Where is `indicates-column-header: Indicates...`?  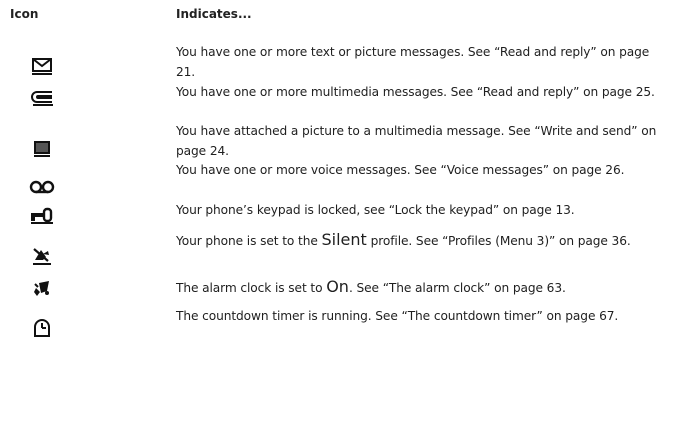 indicates-column-header: Indicates... is located at coordinates (214, 14).